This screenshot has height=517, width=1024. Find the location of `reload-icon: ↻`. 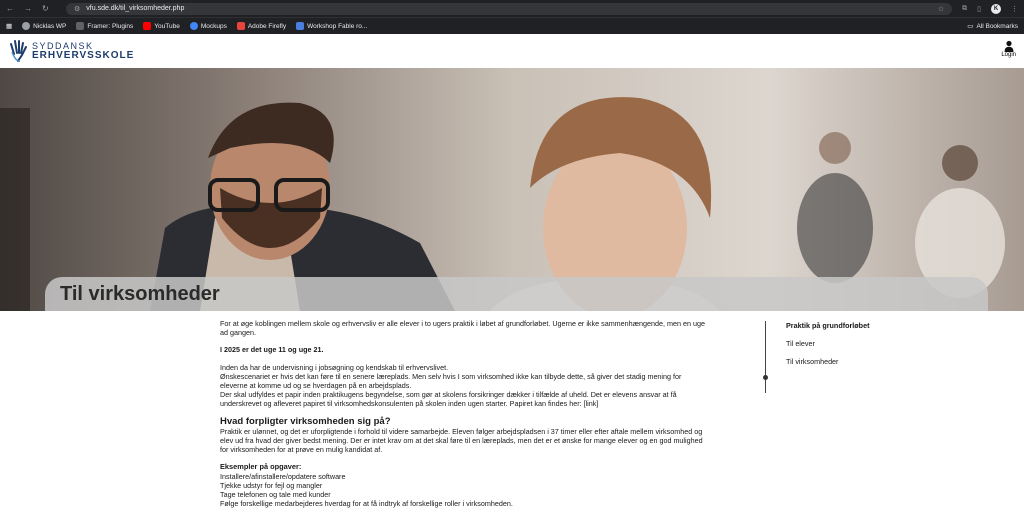

reload-icon: ↻ is located at coordinates (45, 8).